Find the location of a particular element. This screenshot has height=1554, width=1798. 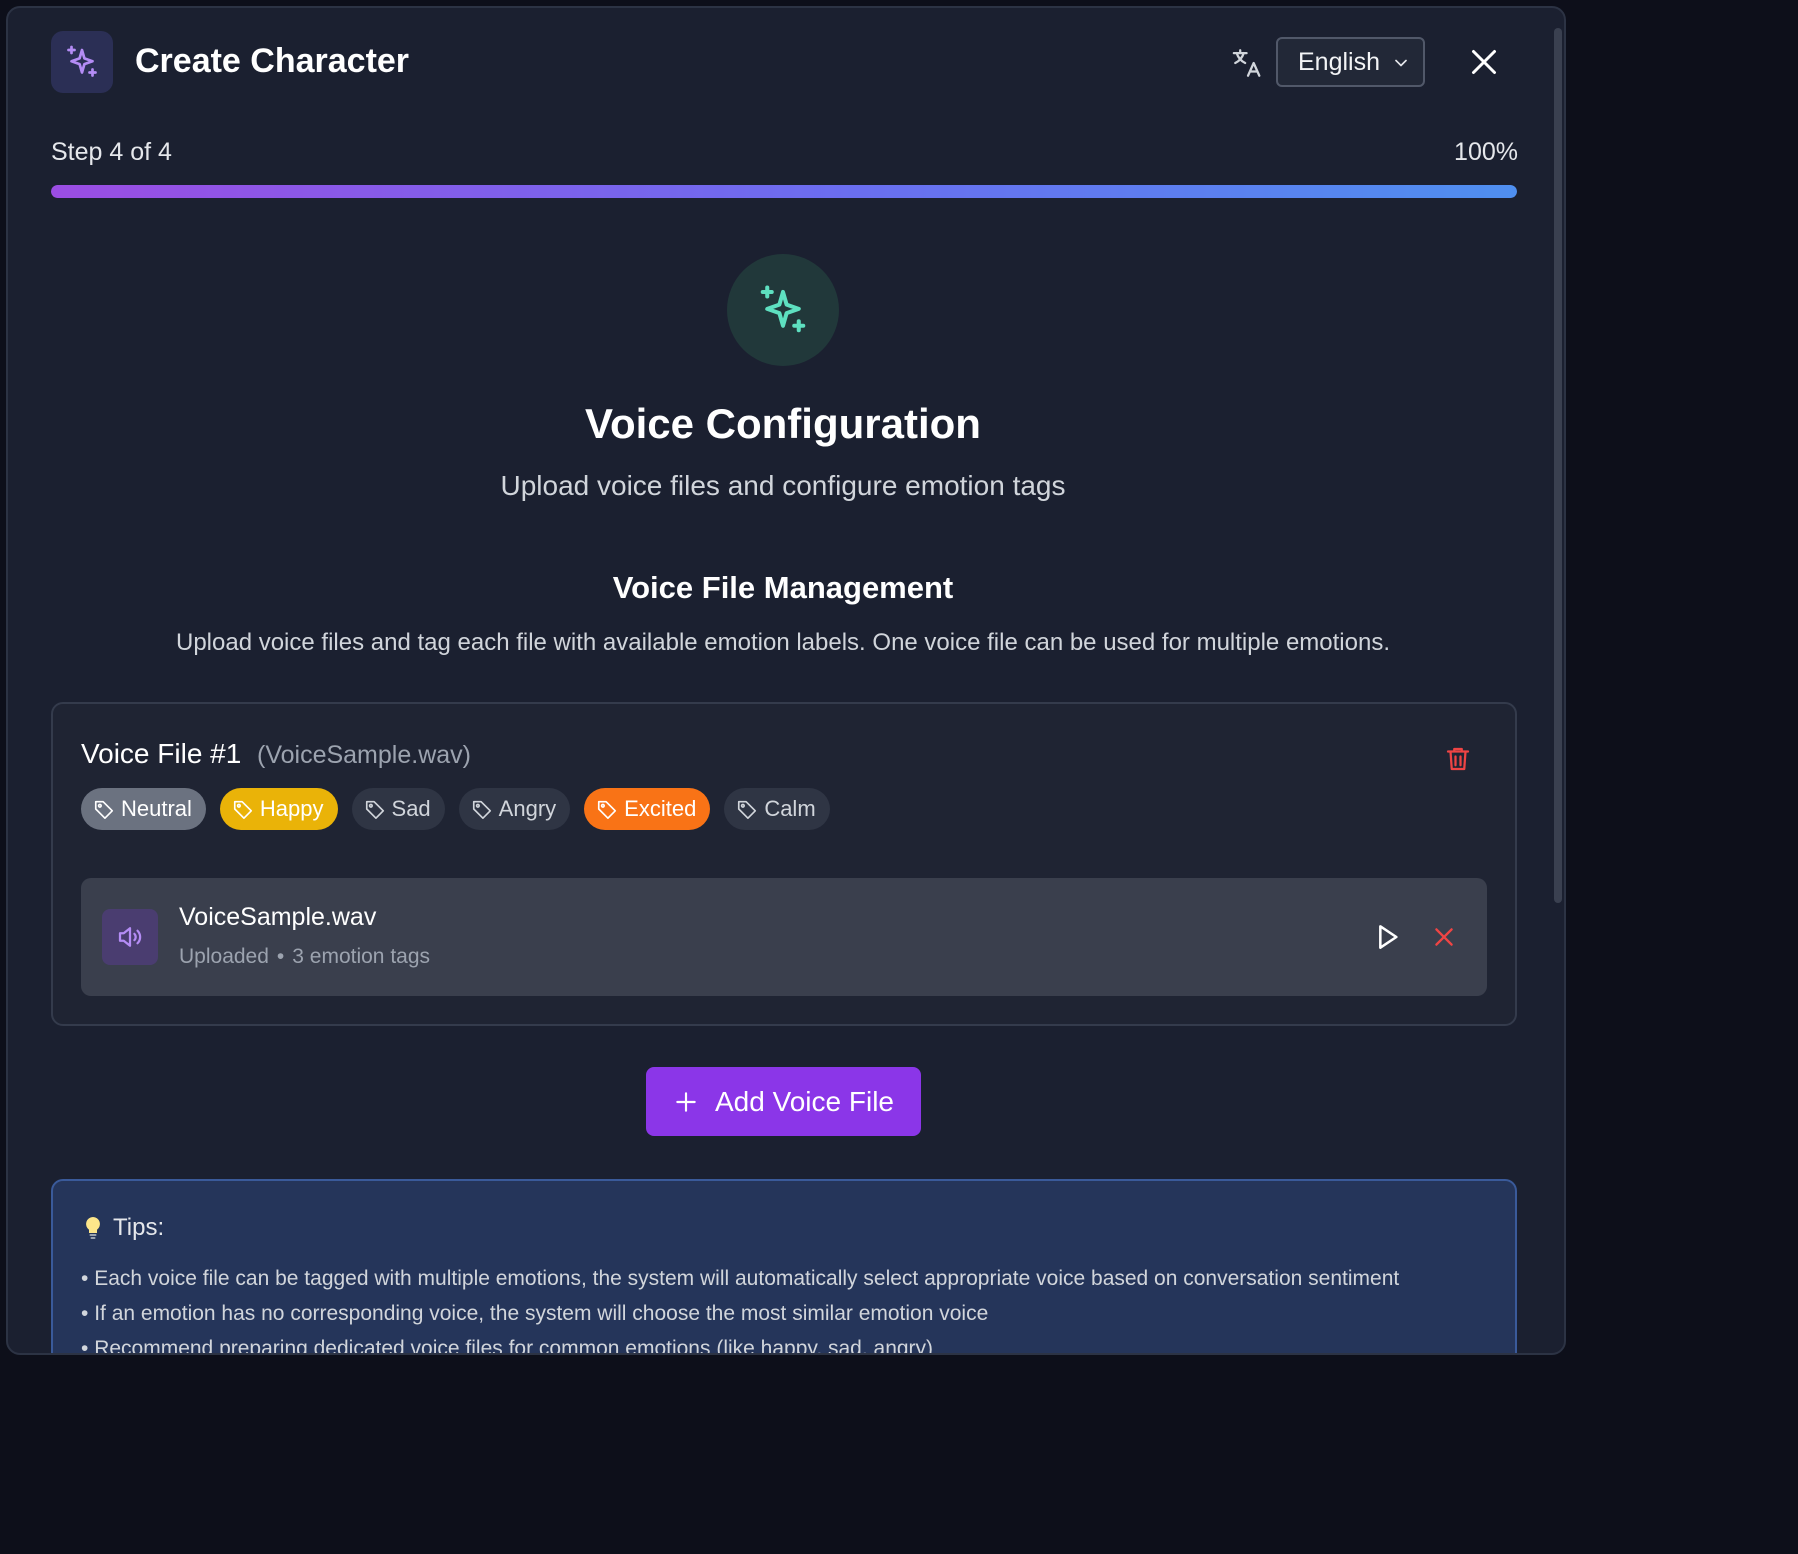

tag-sad: Sad is located at coordinates (398, 809).